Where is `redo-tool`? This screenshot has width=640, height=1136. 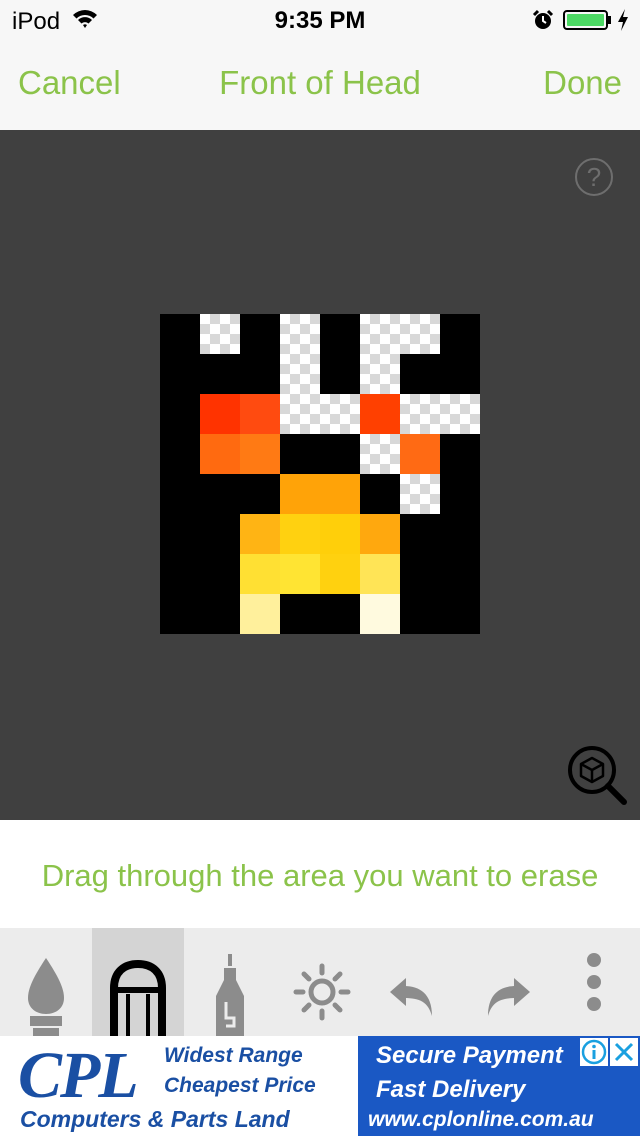
redo-tool is located at coordinates (506, 982).